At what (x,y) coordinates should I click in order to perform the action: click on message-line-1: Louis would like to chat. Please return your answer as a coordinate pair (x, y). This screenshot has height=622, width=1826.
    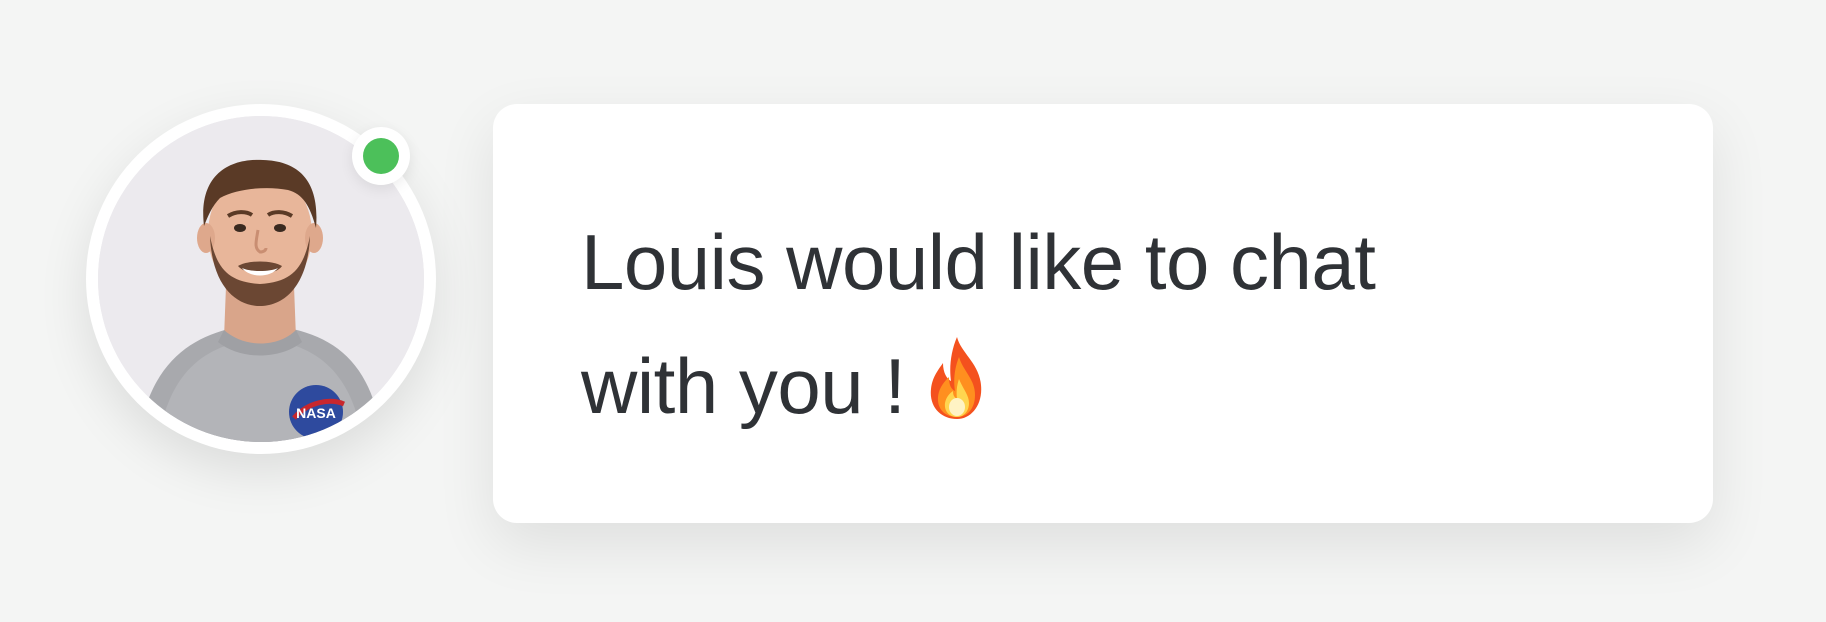
    Looking at the image, I should click on (978, 262).